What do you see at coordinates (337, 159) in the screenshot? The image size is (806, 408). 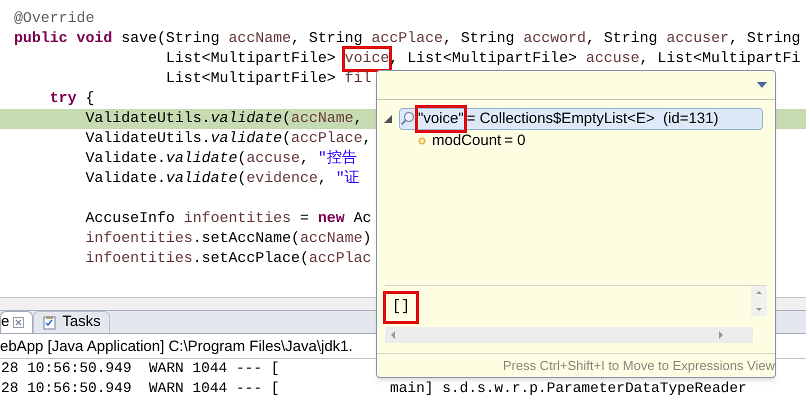 I see `string-literal: "控告` at bounding box center [337, 159].